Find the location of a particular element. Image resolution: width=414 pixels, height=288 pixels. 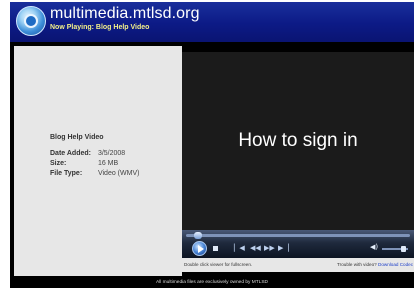

rewind-icon: ◀◀ is located at coordinates (255, 248).